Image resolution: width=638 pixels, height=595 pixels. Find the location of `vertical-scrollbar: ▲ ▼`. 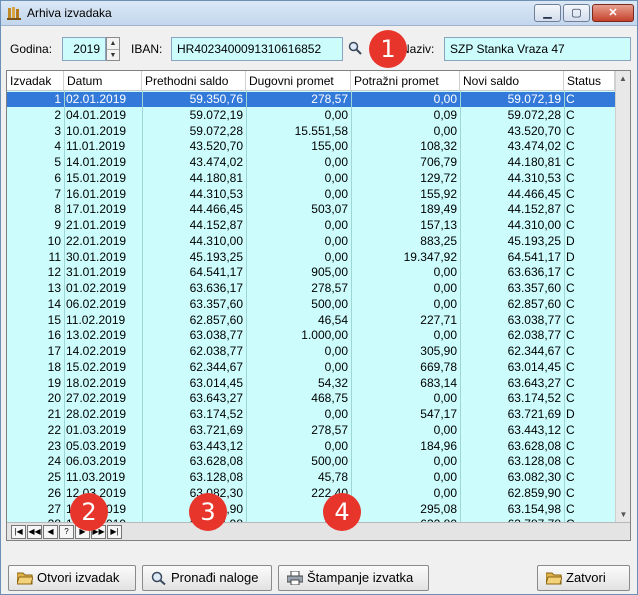

vertical-scrollbar: ▲ ▼ is located at coordinates (622, 296).